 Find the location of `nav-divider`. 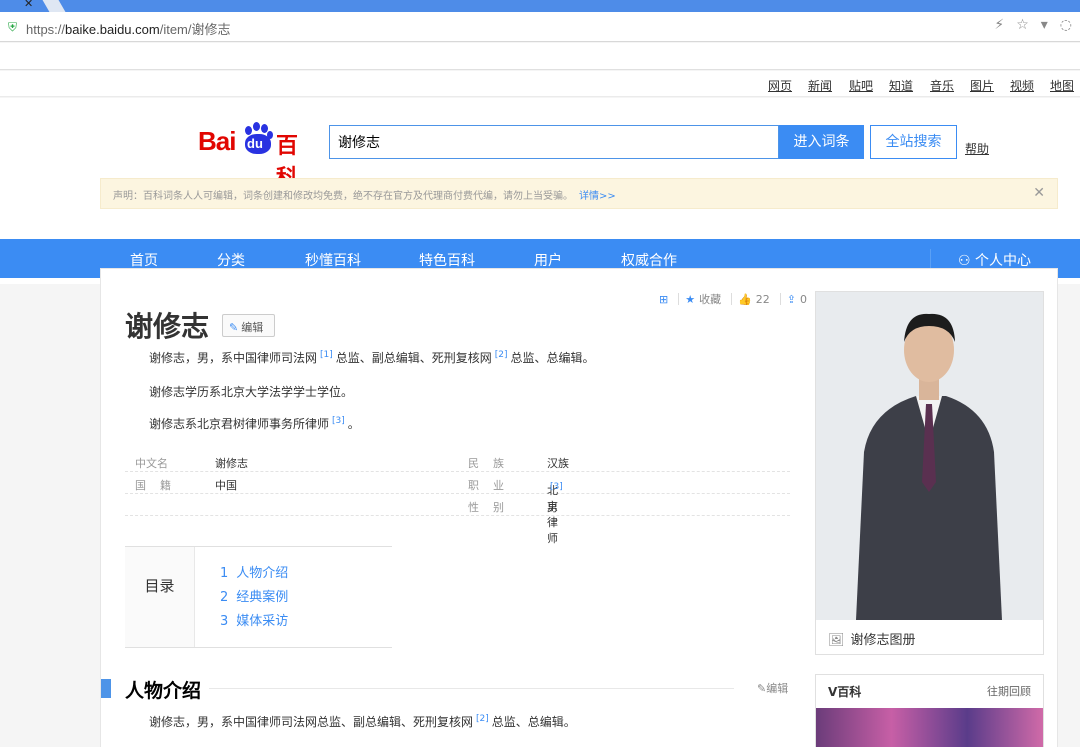

nav-divider is located at coordinates (930, 259).